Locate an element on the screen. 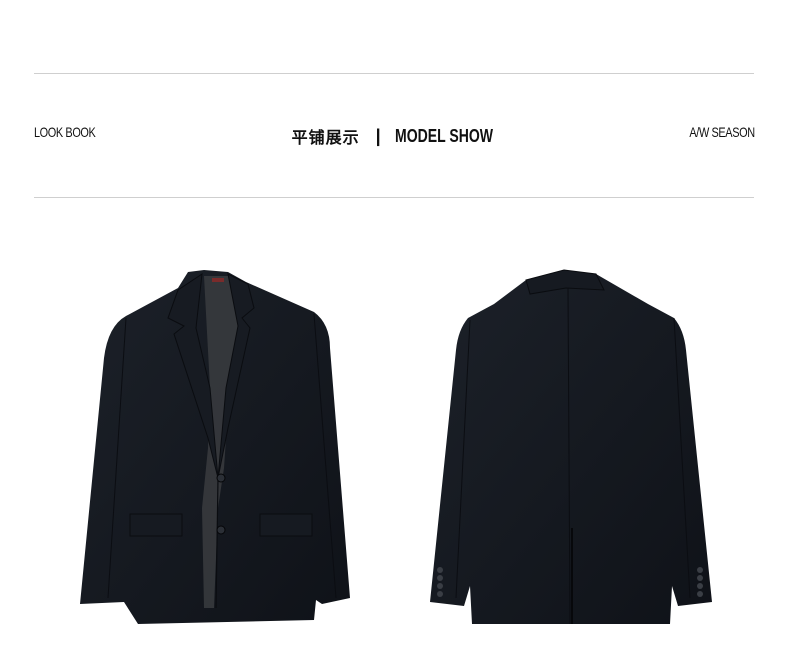  title-english: MODEL SHOW is located at coordinates (443, 135).